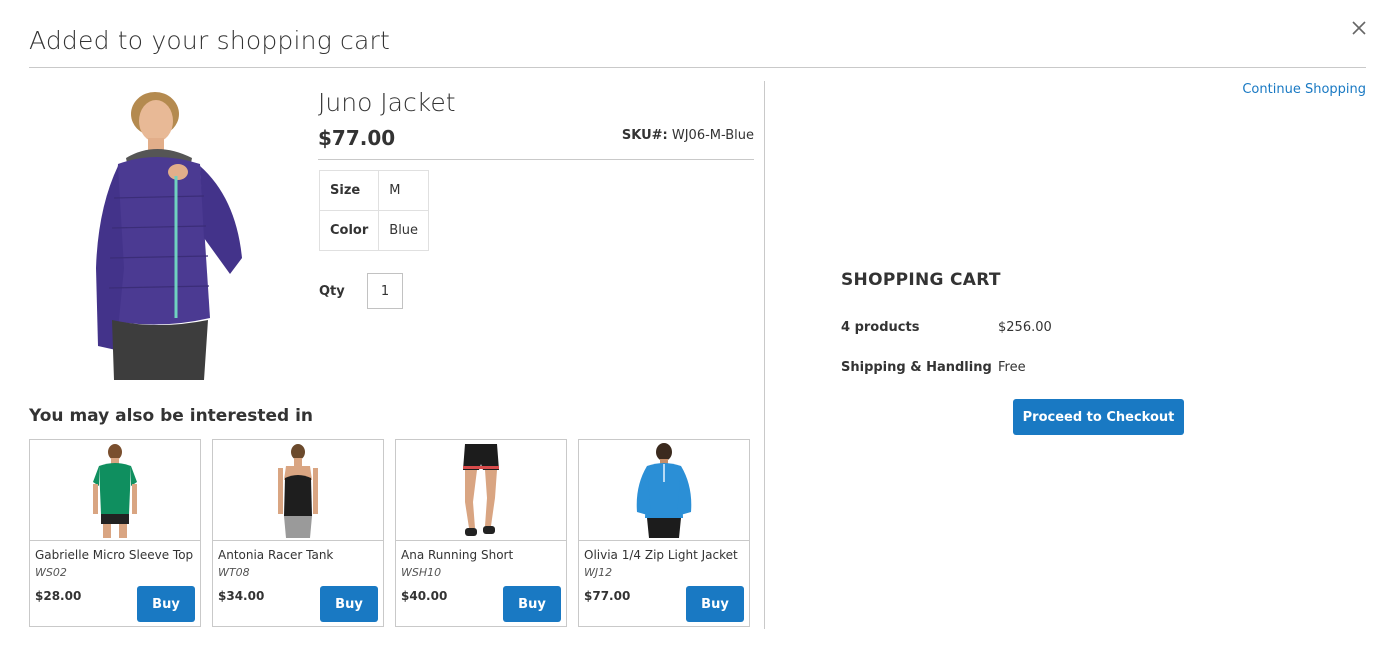 Image resolution: width=1394 pixels, height=653 pixels. Describe the element at coordinates (1098, 417) in the screenshot. I see `proceed-to-checkout-button: Proceed to Checkout` at that location.